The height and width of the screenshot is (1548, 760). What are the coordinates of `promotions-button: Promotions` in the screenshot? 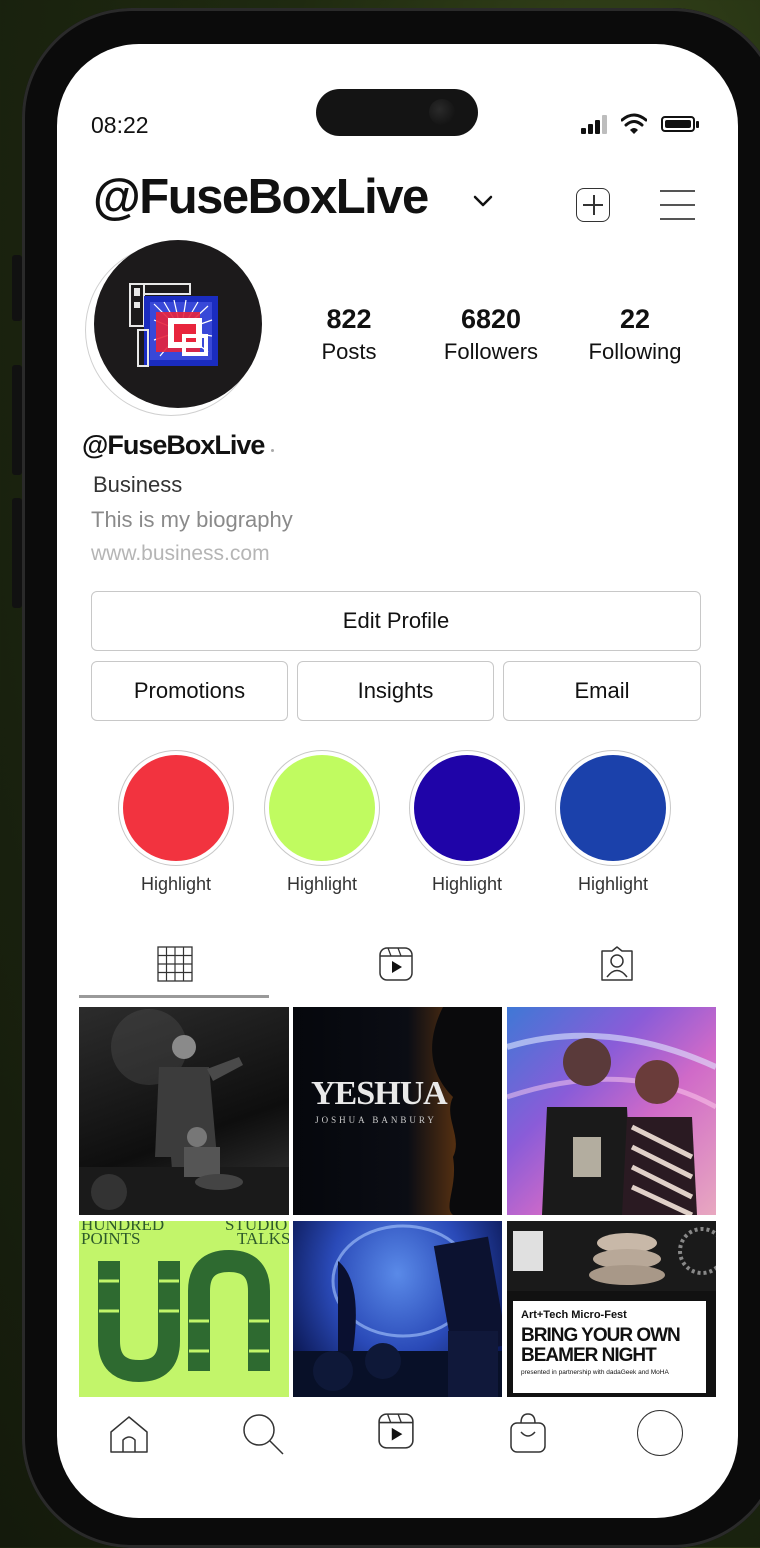 It's located at (189, 691).